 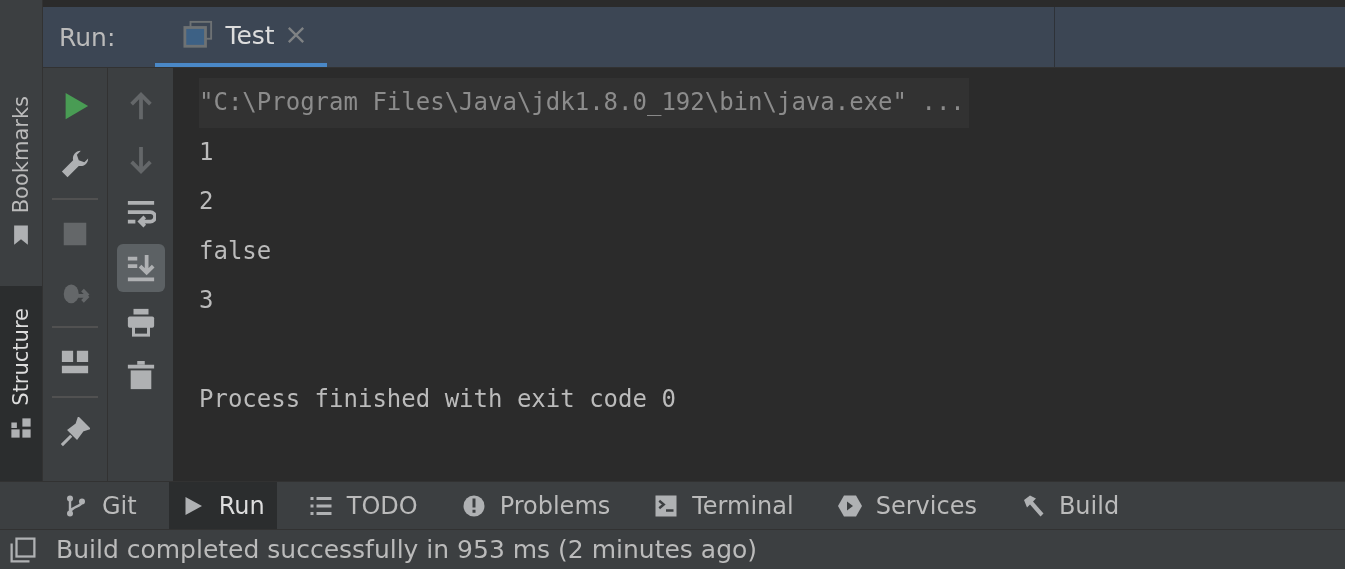 I want to click on tool-window-tab: Git, so click(x=100, y=505).